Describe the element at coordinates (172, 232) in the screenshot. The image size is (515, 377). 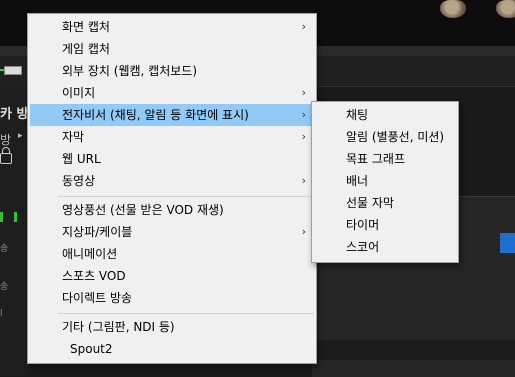
I see `menu-item-terrestrial-cable: 지상파/케이블 ›` at that location.